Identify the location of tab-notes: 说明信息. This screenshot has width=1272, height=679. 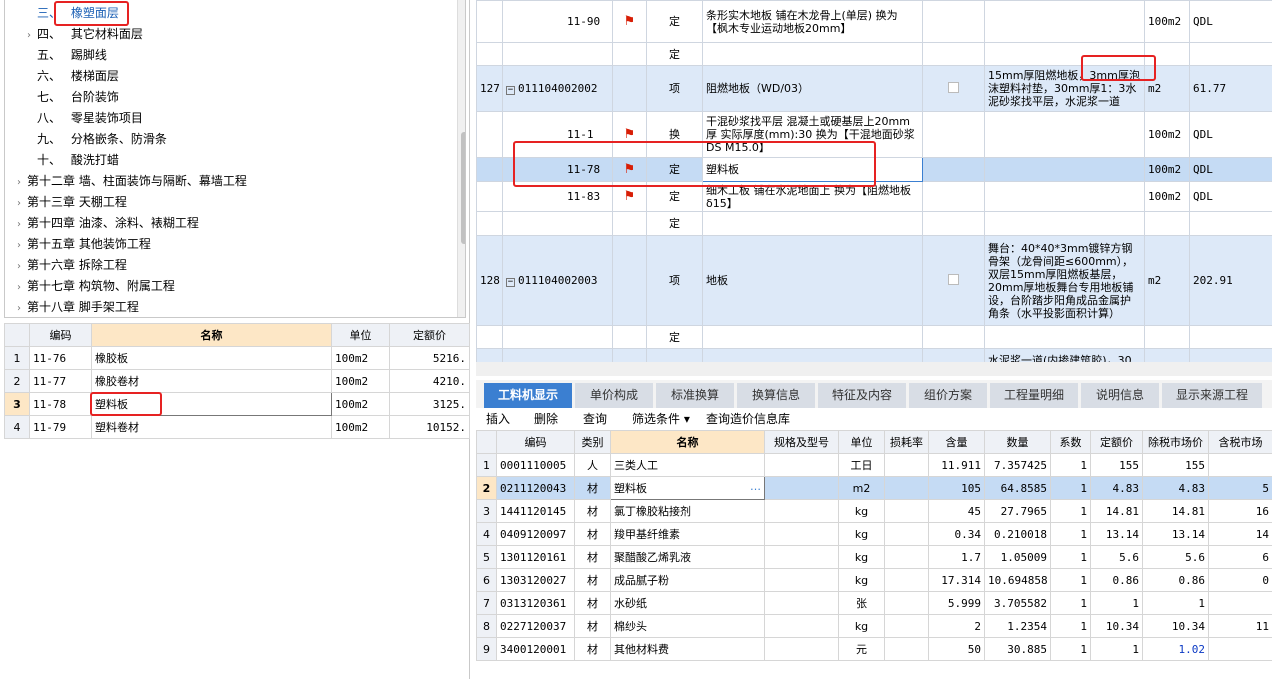
(1120, 395).